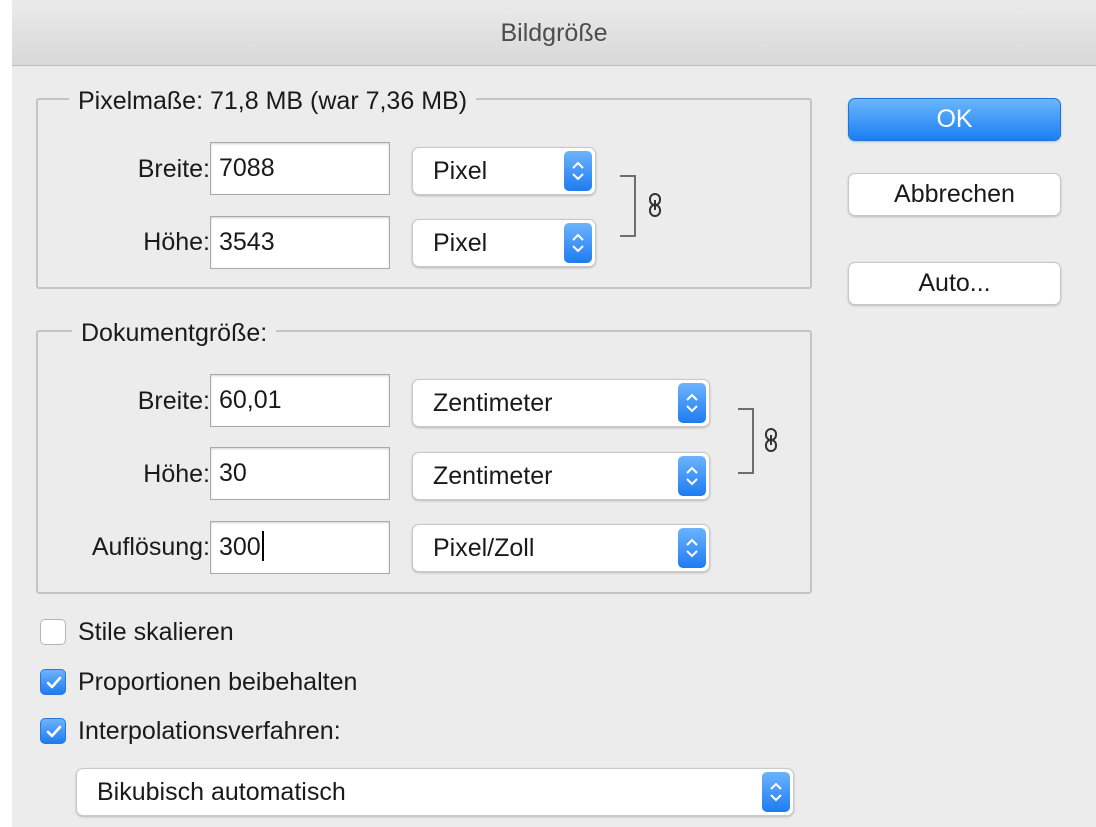  What do you see at coordinates (273, 101) in the screenshot?
I see `pixel-dimensions-legend: Pixelmaße: 71,8 MB (war 7,36 MB)` at bounding box center [273, 101].